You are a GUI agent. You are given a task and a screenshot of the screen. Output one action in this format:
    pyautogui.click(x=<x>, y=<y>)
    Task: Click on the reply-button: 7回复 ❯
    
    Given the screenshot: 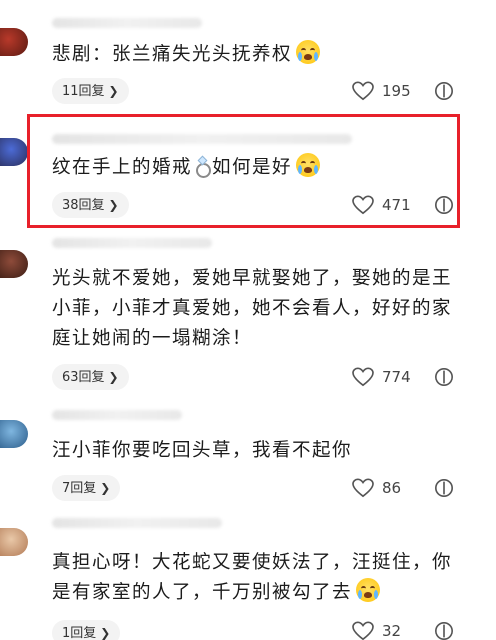 What is the action you would take?
    pyautogui.click(x=86, y=488)
    